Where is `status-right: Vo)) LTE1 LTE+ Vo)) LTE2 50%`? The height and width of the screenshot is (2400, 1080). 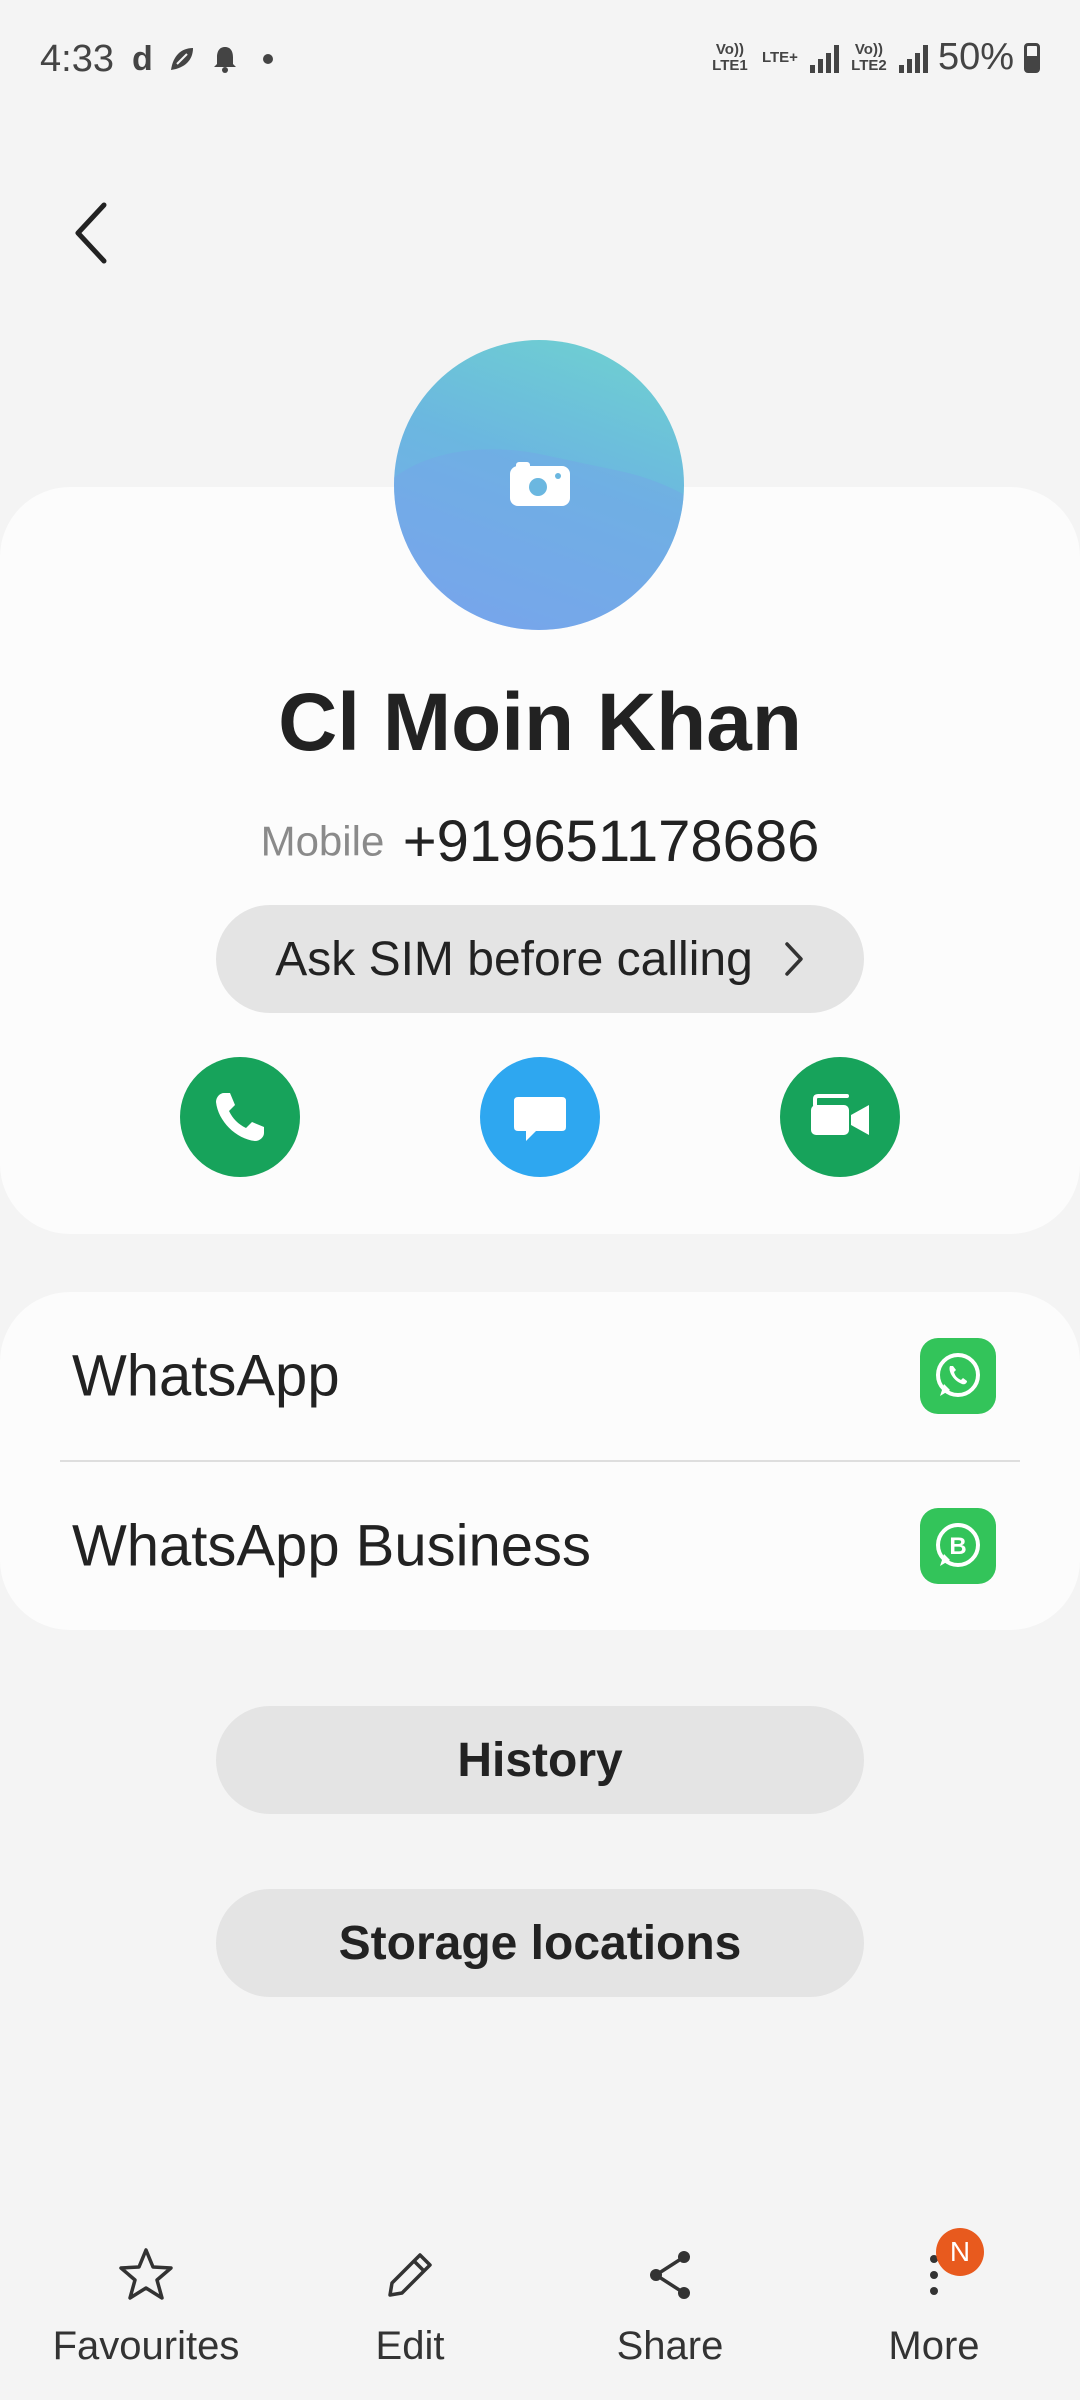
status-right: Vo)) LTE1 LTE+ Vo)) LTE2 50% is located at coordinates (875, 57).